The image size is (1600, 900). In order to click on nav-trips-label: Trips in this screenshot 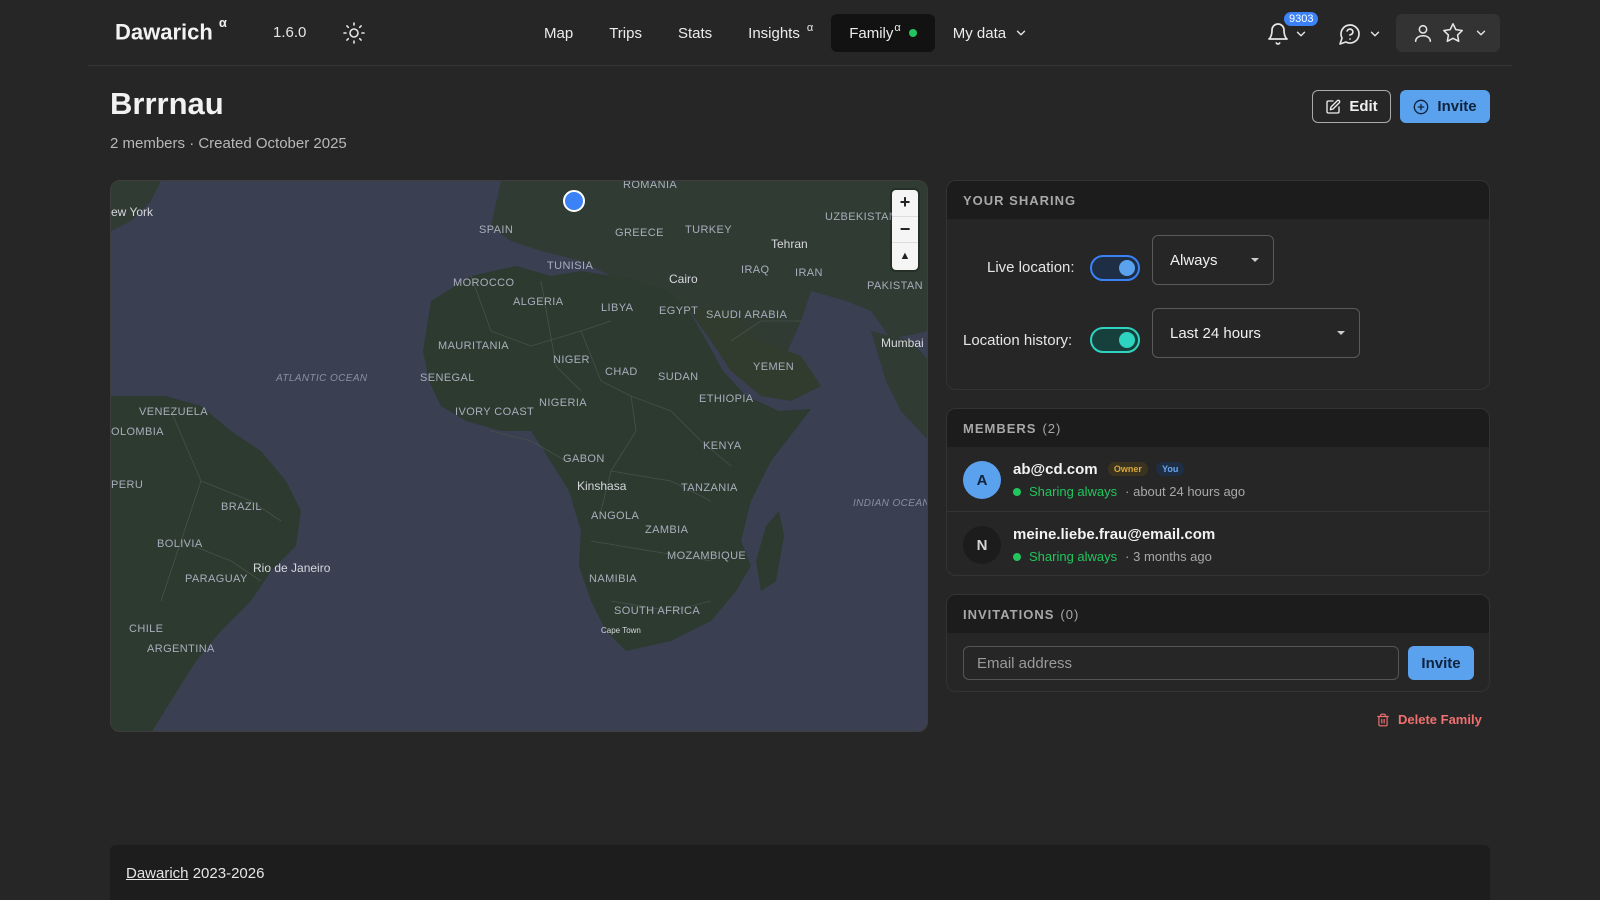, I will do `click(625, 33)`.